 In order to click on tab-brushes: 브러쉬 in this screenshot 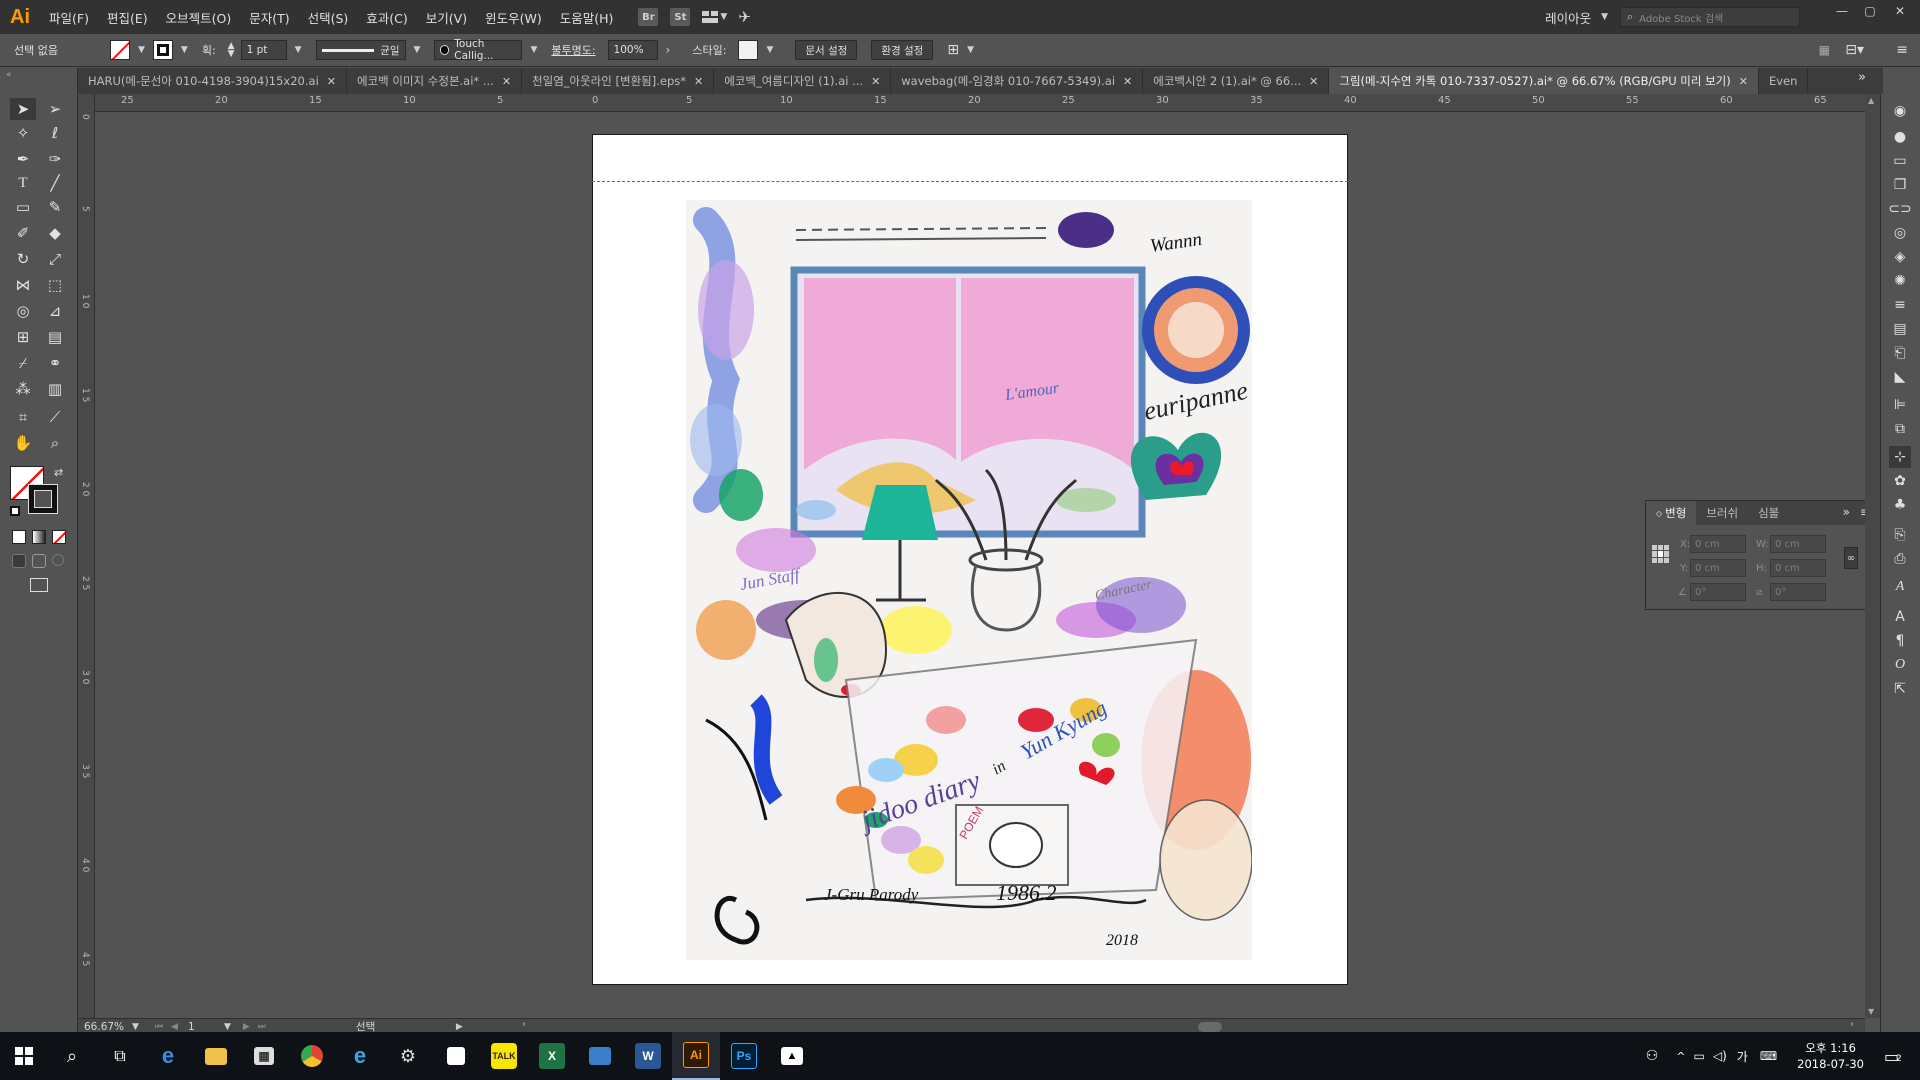, I will do `click(1722, 513)`.